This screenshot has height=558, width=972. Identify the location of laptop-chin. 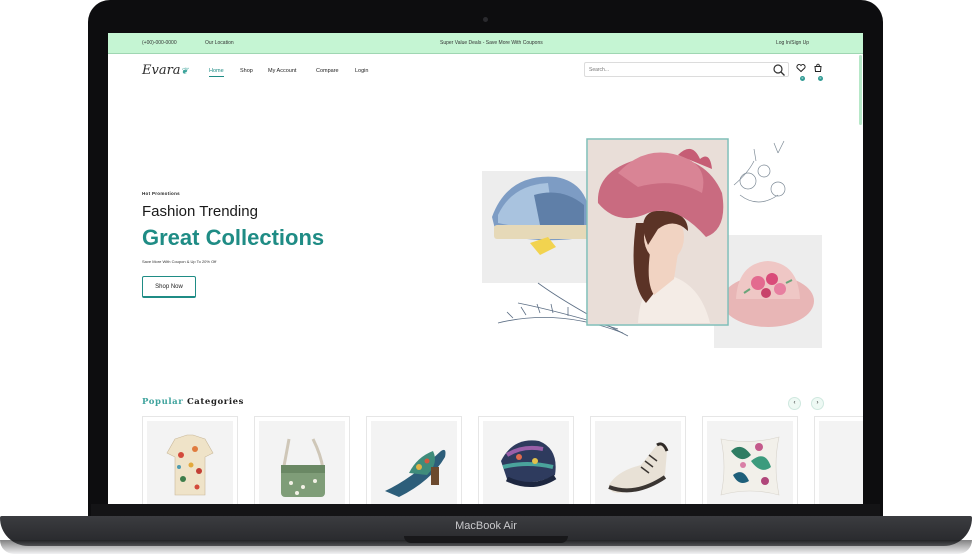
(485, 510).